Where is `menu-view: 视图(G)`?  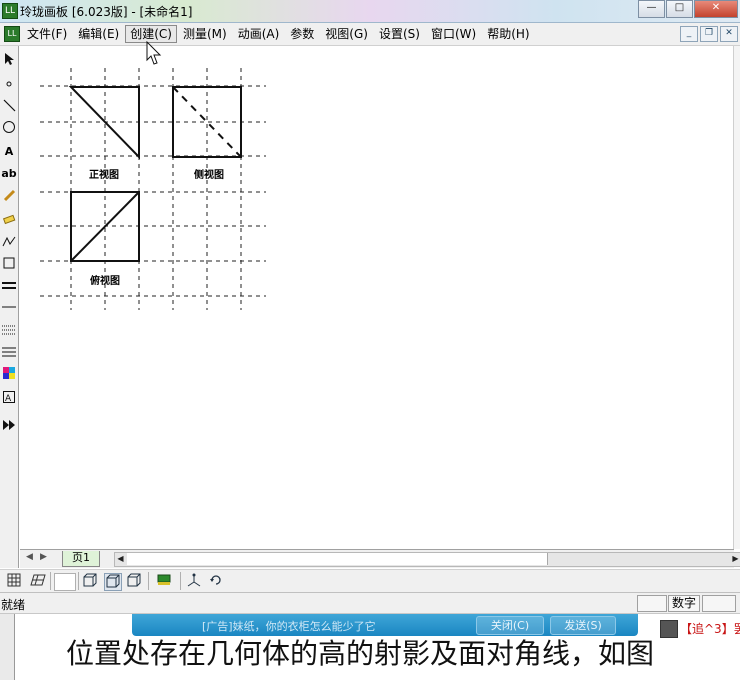 menu-view: 视图(G) is located at coordinates (346, 34).